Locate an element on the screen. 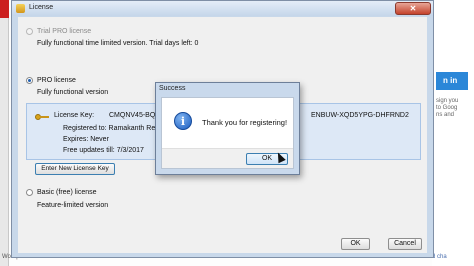 This screenshot has width=474, height=266. background-sign-in-button: n in is located at coordinates (452, 81).